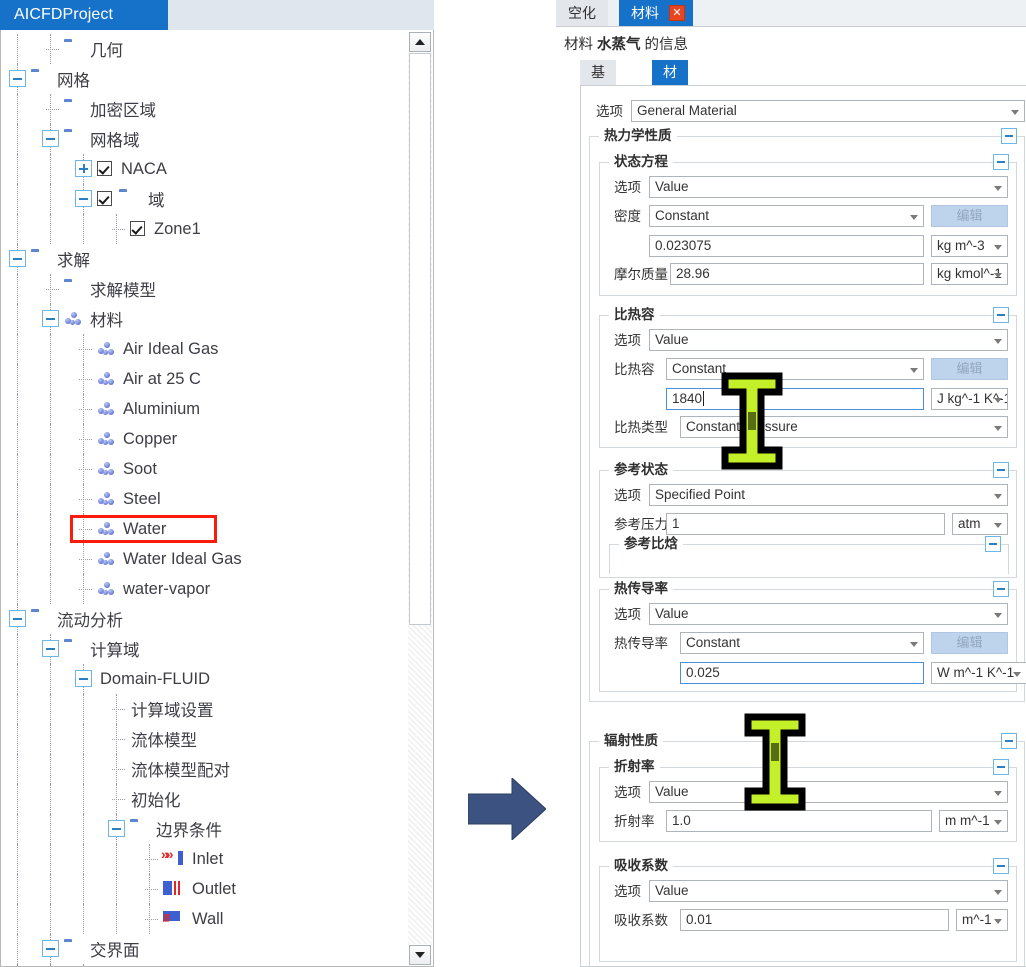  Describe the element at coordinates (802, 673) in the screenshot. I see `k-value-input: 0.025` at that location.